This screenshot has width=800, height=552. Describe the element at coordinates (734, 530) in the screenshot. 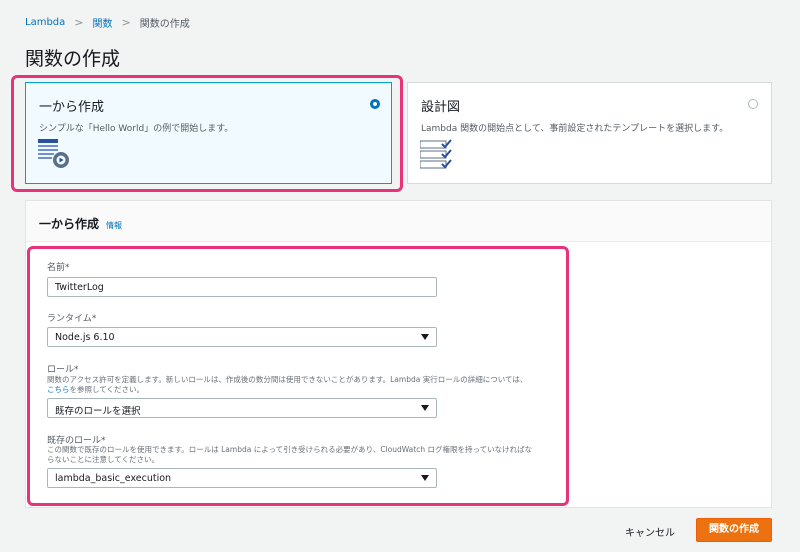

I see `create-function-button: 関数の作成` at that location.